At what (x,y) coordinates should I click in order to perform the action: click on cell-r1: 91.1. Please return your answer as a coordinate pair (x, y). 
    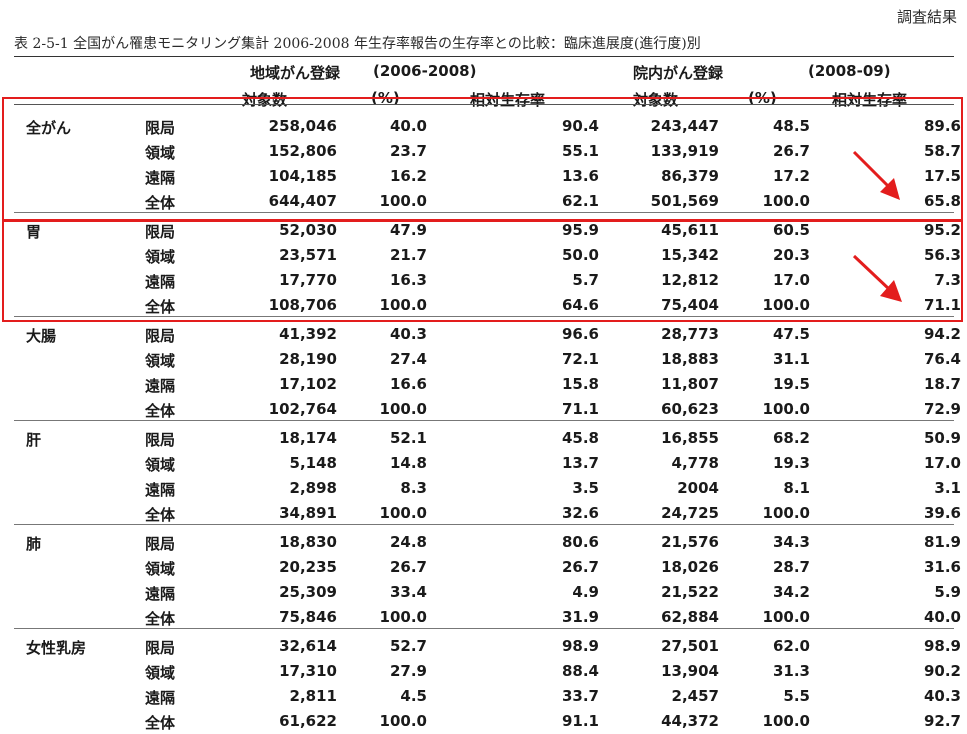
    Looking at the image, I should click on (580, 721).